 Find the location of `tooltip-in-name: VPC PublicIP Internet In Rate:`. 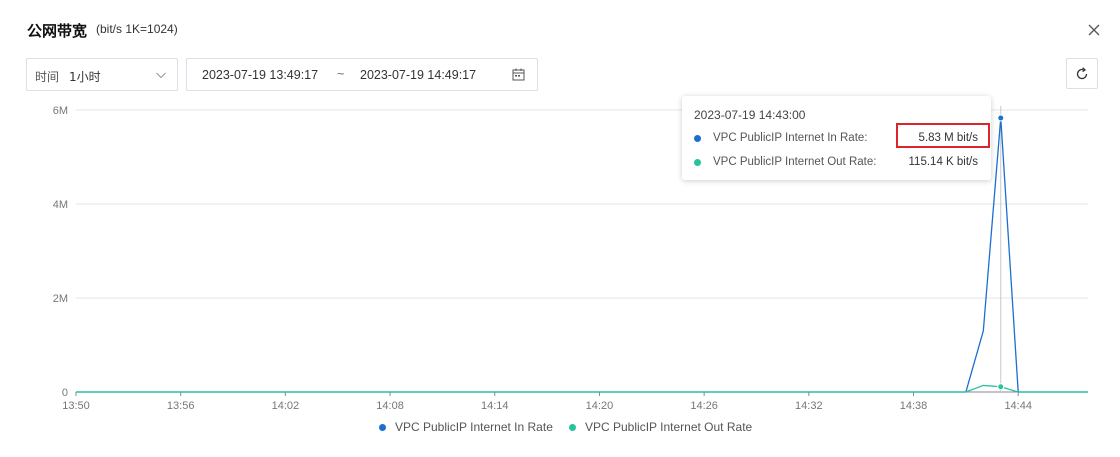

tooltip-in-name: VPC PublicIP Internet In Rate: is located at coordinates (790, 138).